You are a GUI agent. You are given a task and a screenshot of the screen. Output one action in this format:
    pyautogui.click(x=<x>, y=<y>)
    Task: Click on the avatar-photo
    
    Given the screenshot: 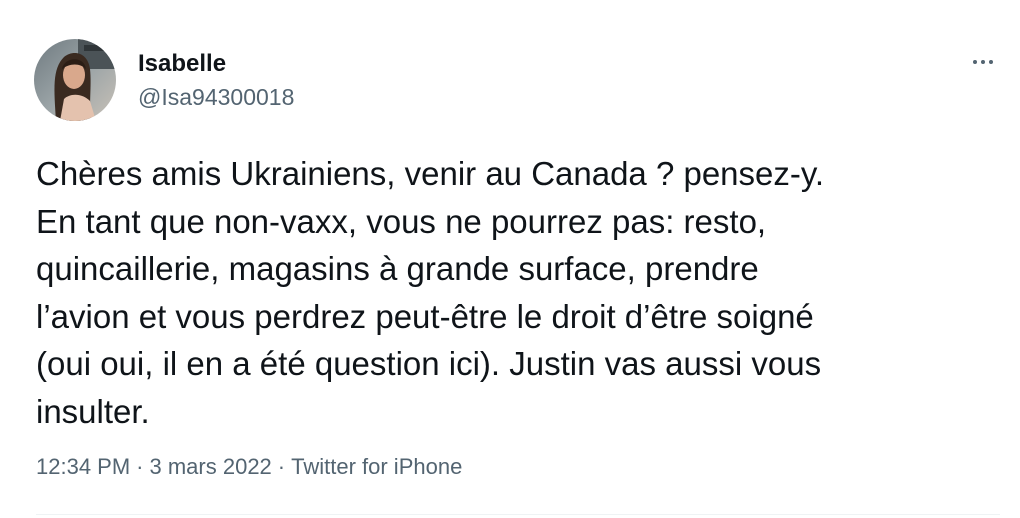 What is the action you would take?
    pyautogui.click(x=75, y=80)
    